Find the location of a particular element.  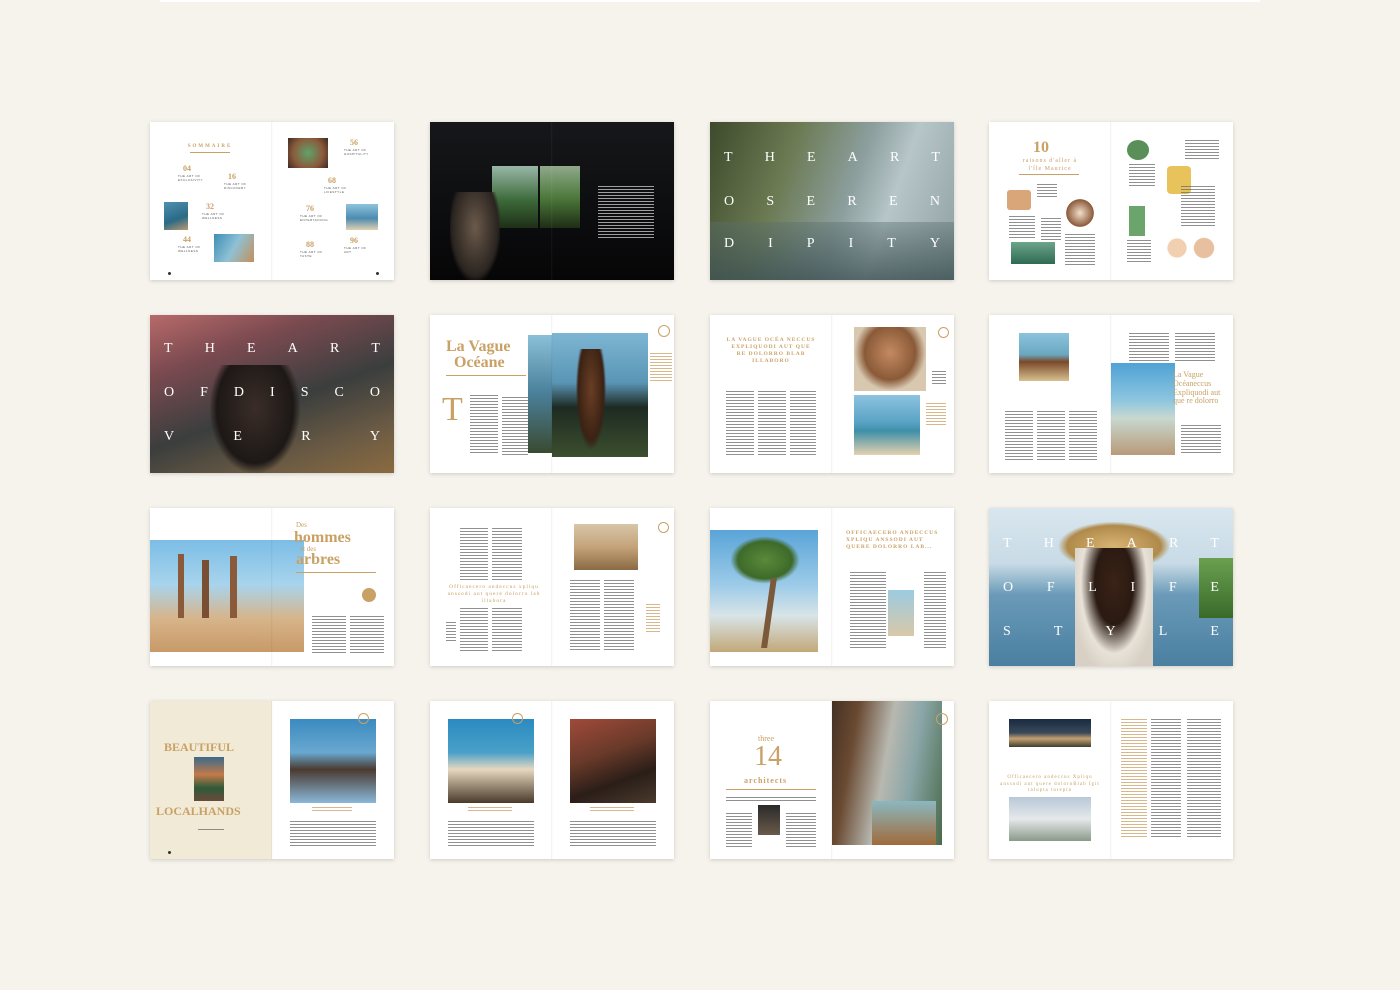

spread-architects: three 14 architects is located at coordinates (832, 780).